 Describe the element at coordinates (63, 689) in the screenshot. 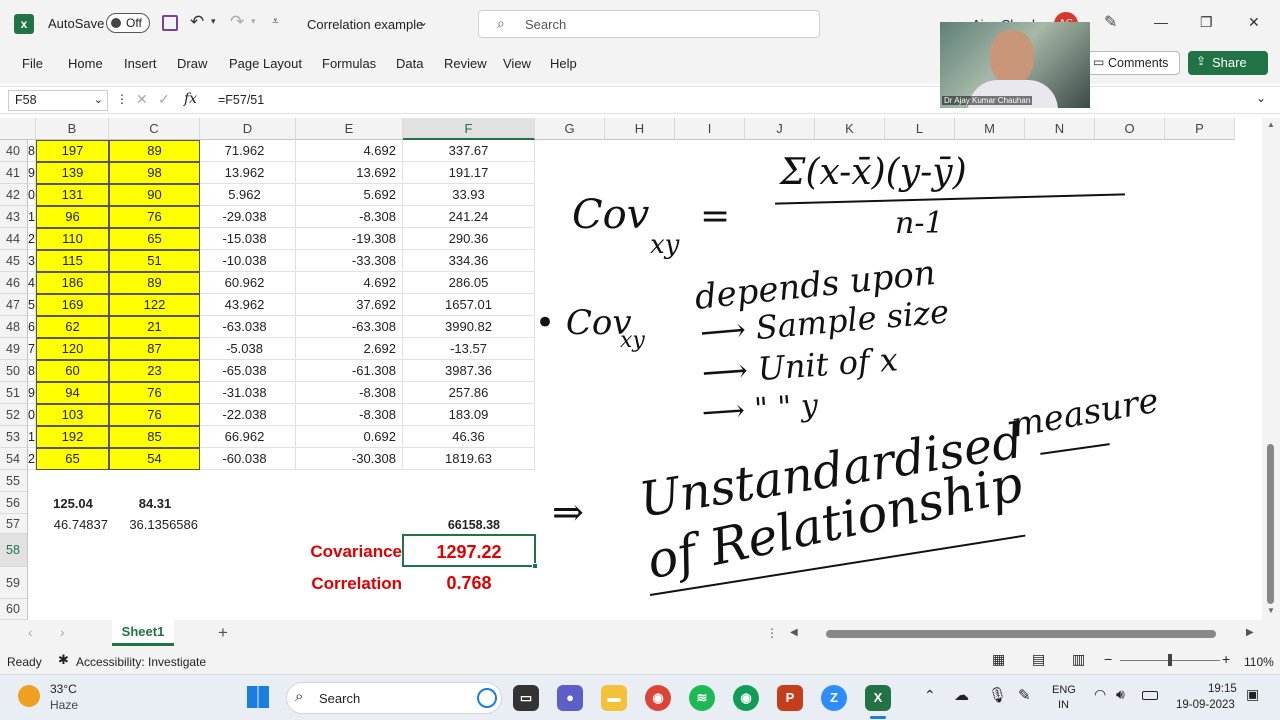

I see `weather-temp: 33°C` at that location.